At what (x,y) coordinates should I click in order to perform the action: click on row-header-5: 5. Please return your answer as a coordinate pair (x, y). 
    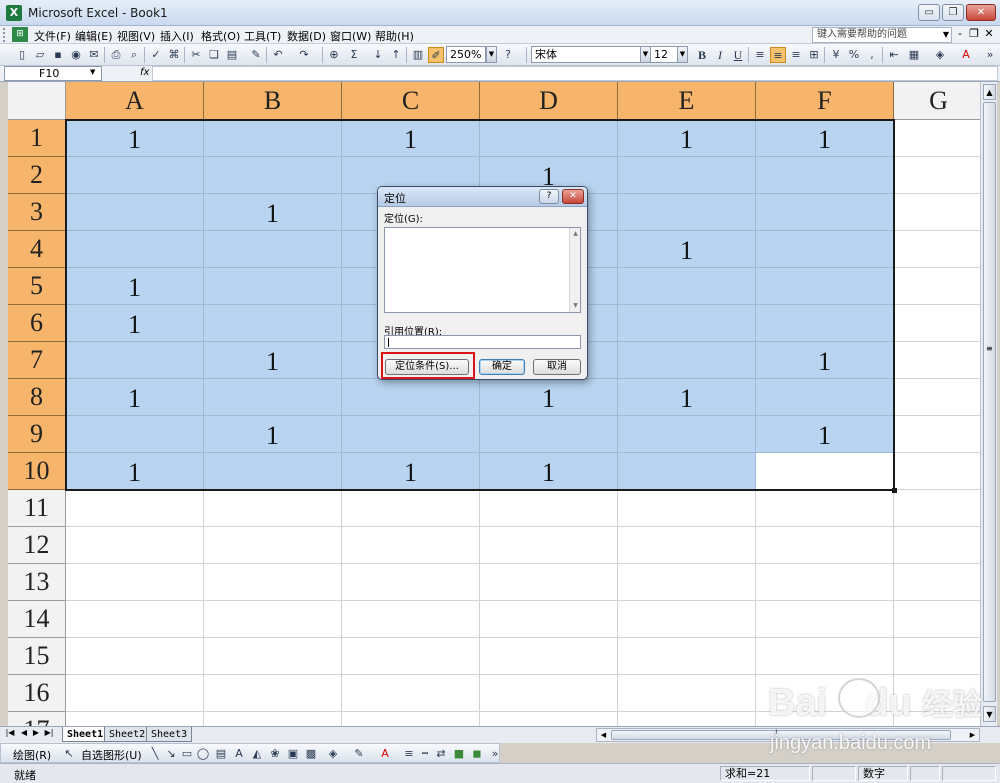
    Looking at the image, I should click on (37, 286).